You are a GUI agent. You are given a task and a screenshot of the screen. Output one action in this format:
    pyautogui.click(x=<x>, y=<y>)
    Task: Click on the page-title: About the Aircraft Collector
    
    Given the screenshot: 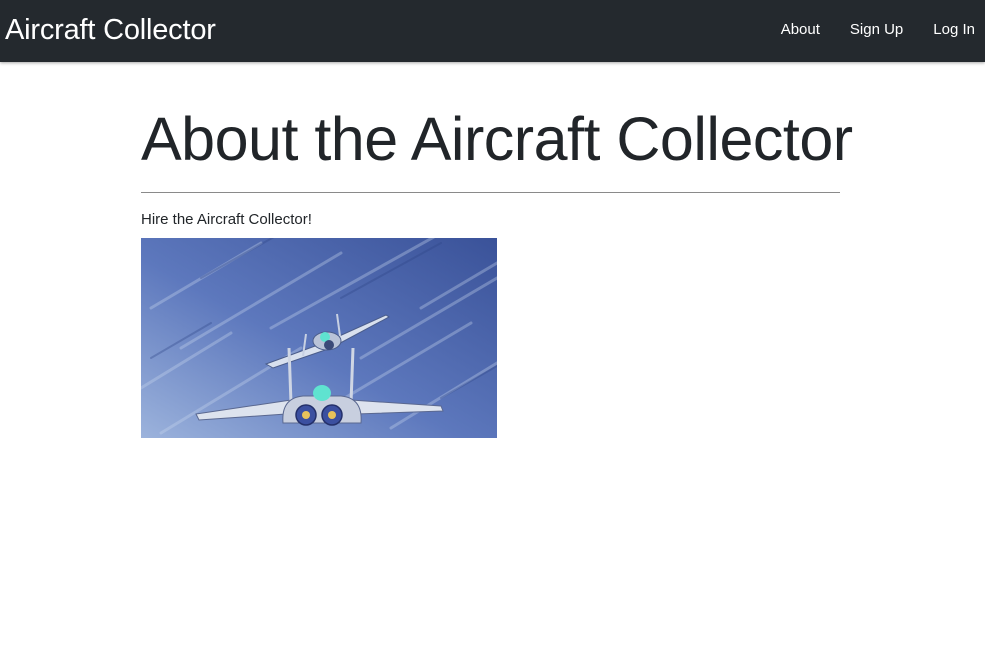 What is the action you would take?
    pyautogui.click(x=497, y=139)
    